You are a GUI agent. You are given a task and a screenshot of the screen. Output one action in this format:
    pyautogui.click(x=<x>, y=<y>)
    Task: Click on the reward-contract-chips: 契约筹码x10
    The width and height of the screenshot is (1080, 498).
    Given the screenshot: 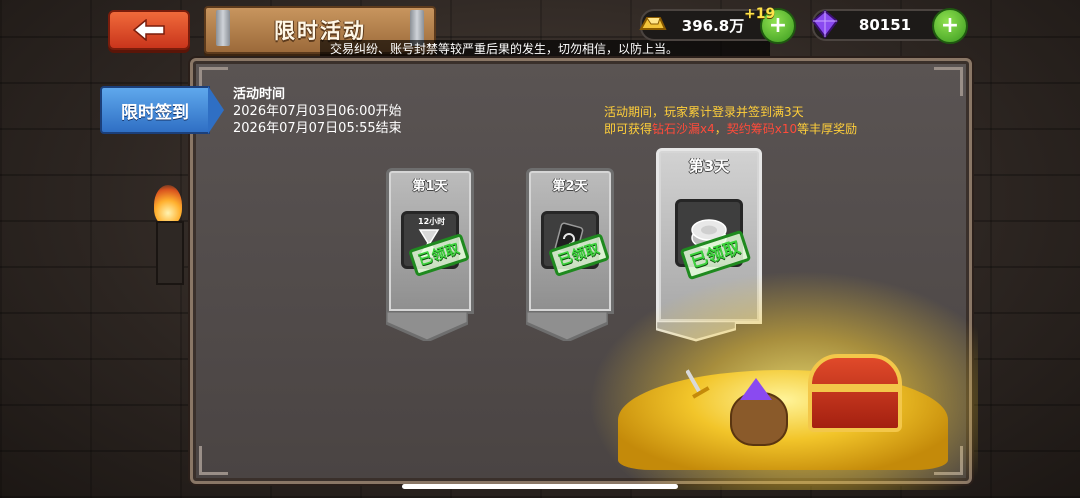 What is the action you would take?
    pyautogui.click(x=762, y=129)
    